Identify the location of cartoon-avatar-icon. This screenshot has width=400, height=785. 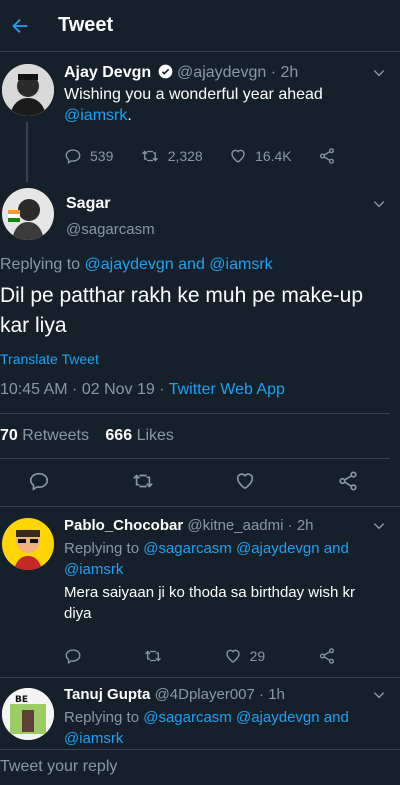
(28, 544).